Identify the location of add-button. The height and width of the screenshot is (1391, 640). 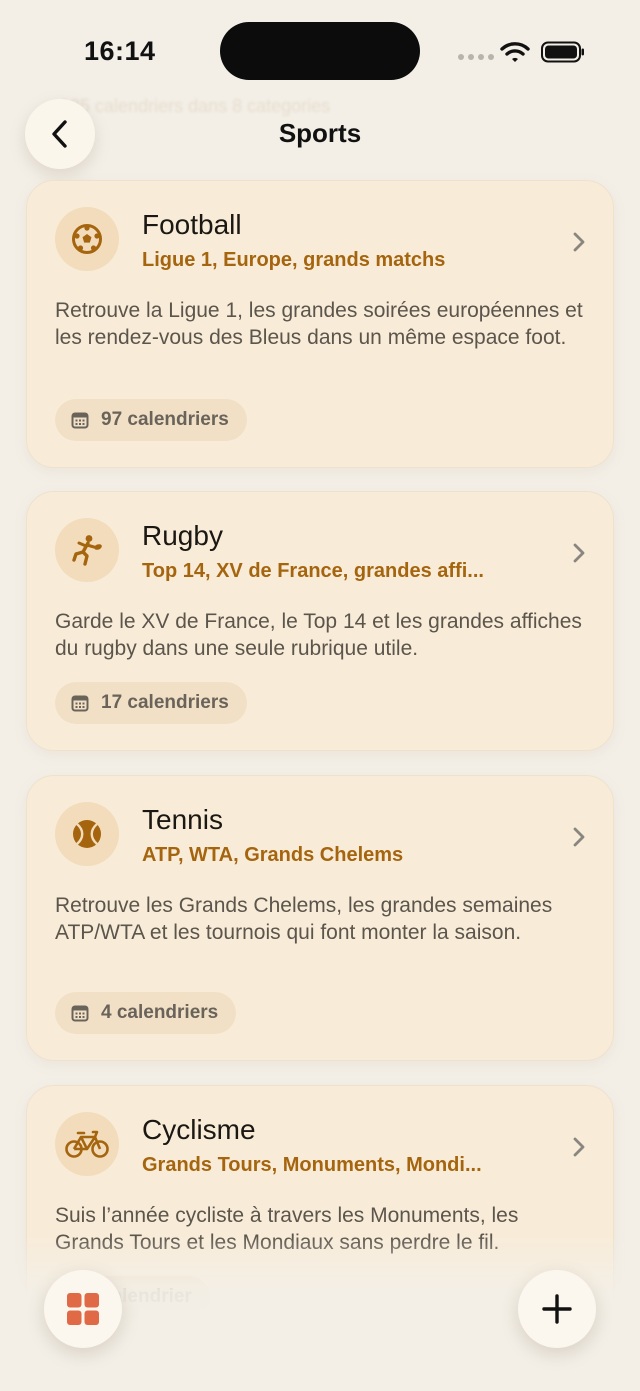
(557, 1309).